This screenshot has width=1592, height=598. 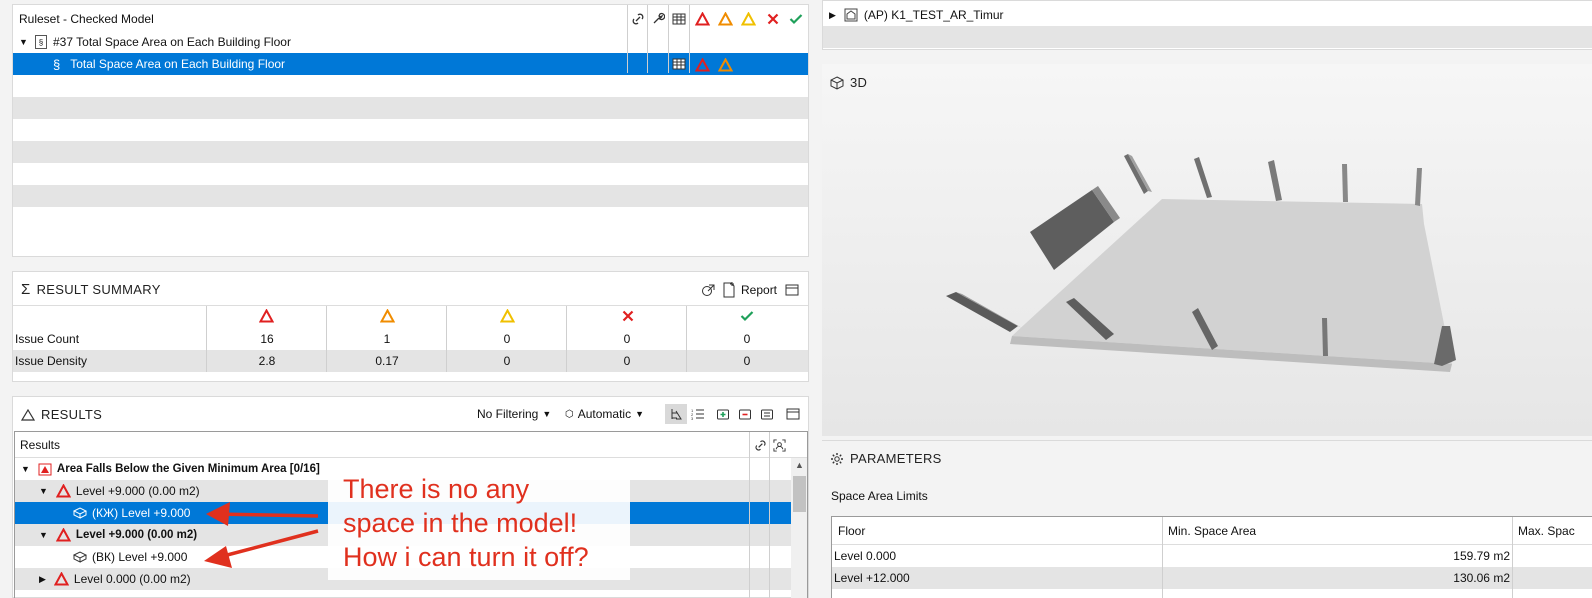 What do you see at coordinates (896, 458) in the screenshot?
I see `parameters-title: PARAMETERS` at bounding box center [896, 458].